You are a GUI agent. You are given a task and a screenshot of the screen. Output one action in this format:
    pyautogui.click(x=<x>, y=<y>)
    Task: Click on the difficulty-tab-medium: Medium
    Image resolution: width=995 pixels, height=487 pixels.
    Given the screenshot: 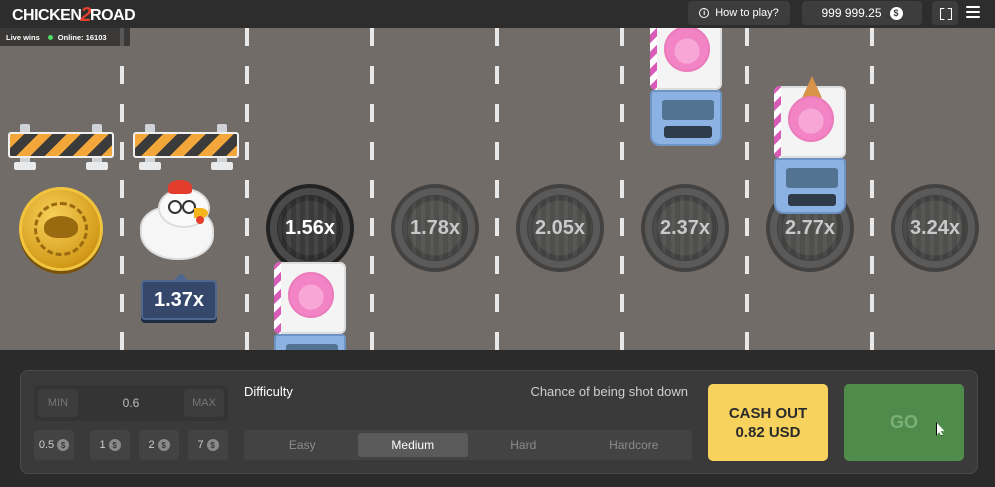 What is the action you would take?
    pyautogui.click(x=412, y=445)
    